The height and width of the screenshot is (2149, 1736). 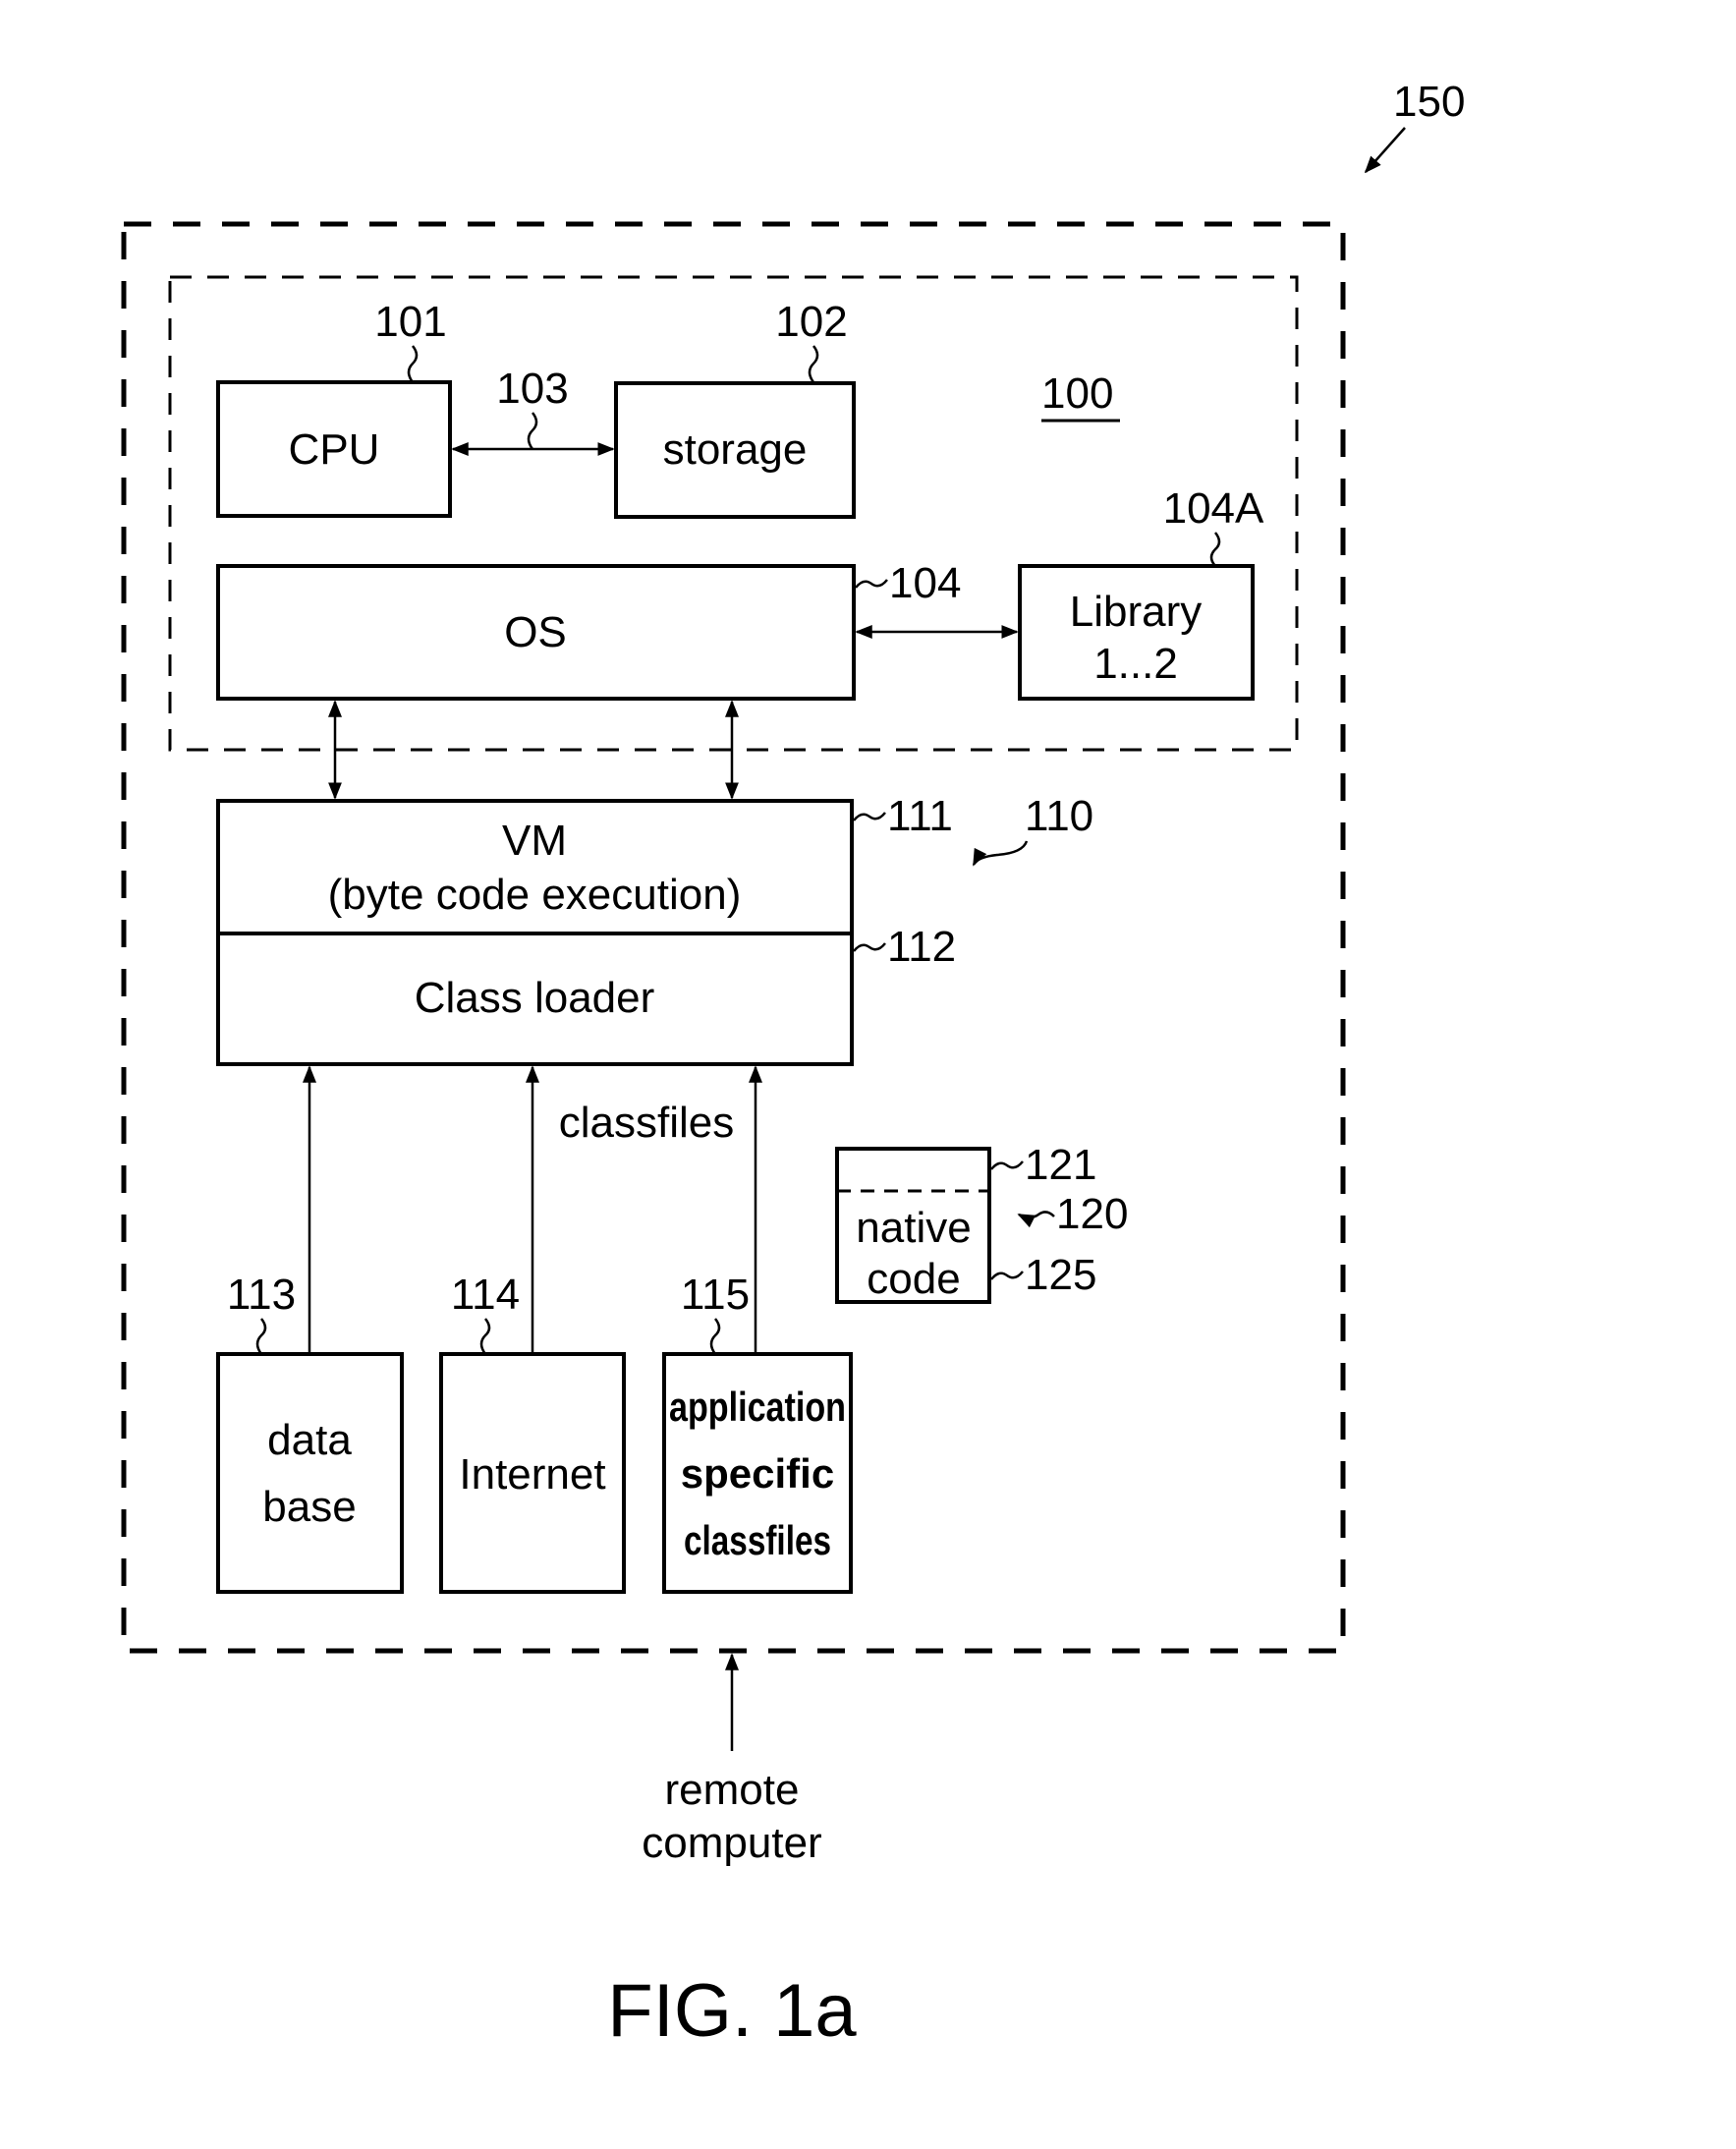 I want to click on database-label-line1: data, so click(x=309, y=1440).